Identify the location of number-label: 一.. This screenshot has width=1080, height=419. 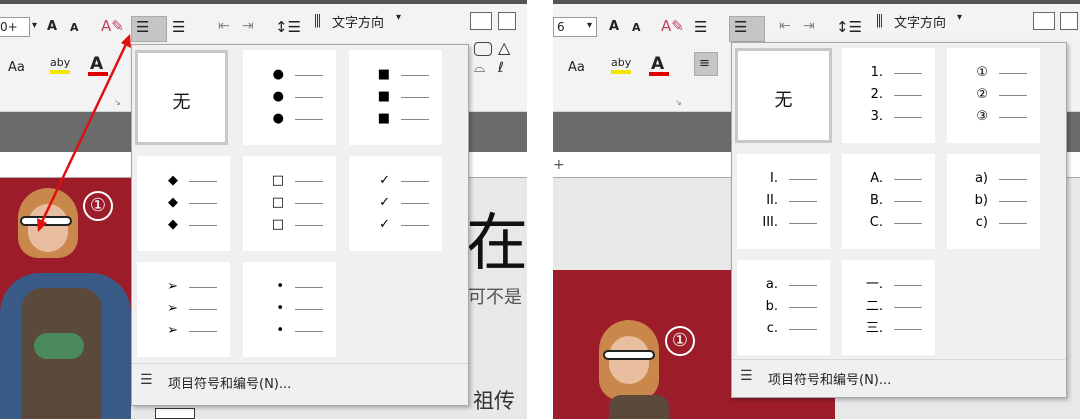
(874, 284).